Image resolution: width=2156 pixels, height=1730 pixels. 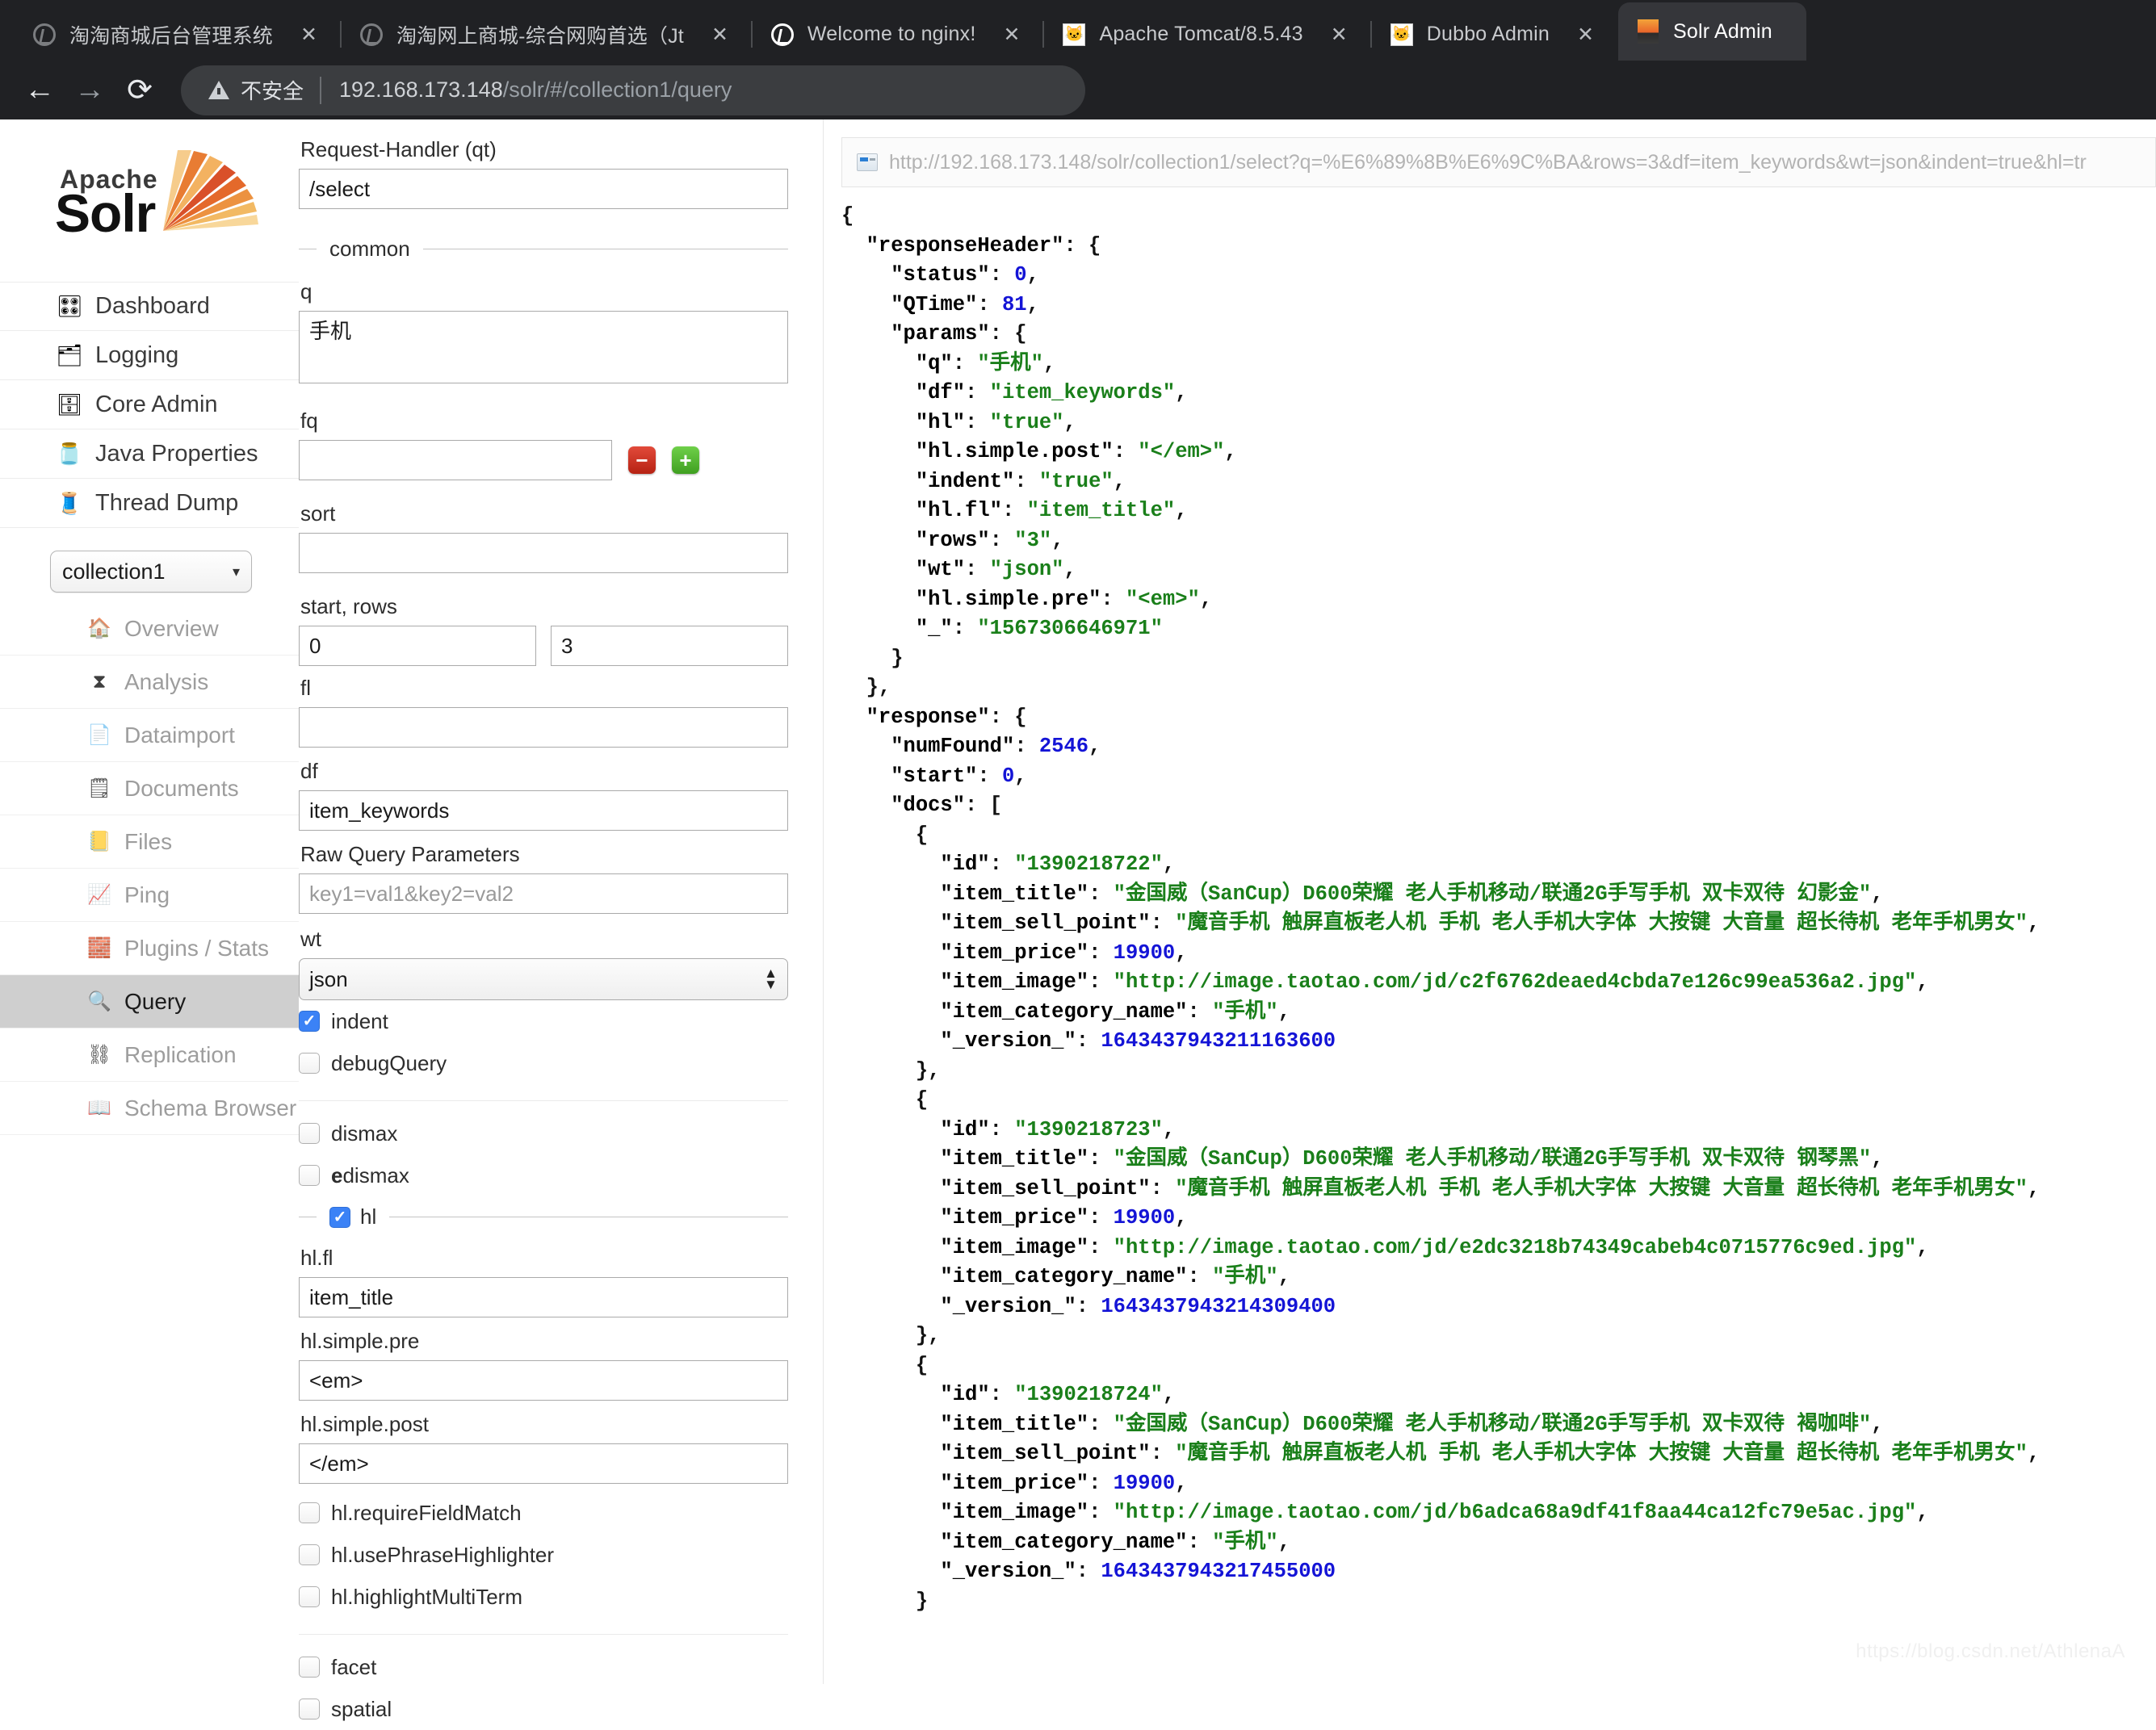 I want to click on hl-fl-label: hl.fl, so click(x=316, y=1258).